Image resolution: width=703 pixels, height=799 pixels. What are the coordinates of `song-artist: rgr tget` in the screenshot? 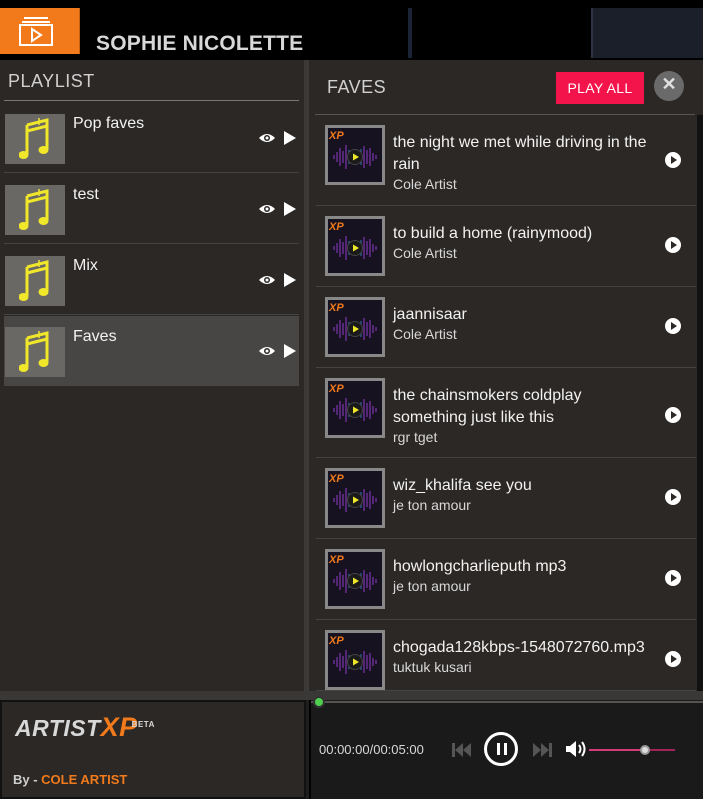 It's located at (415, 437).